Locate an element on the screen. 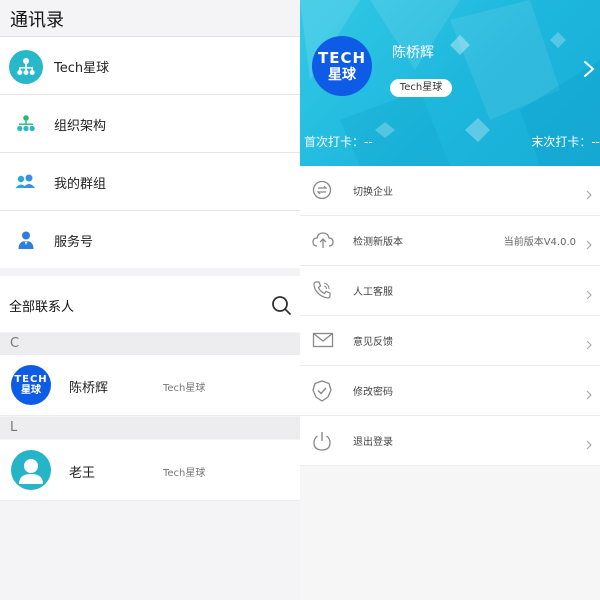 Image resolution: width=600 pixels, height=600 pixels. contact-name: 老王 is located at coordinates (82, 473).